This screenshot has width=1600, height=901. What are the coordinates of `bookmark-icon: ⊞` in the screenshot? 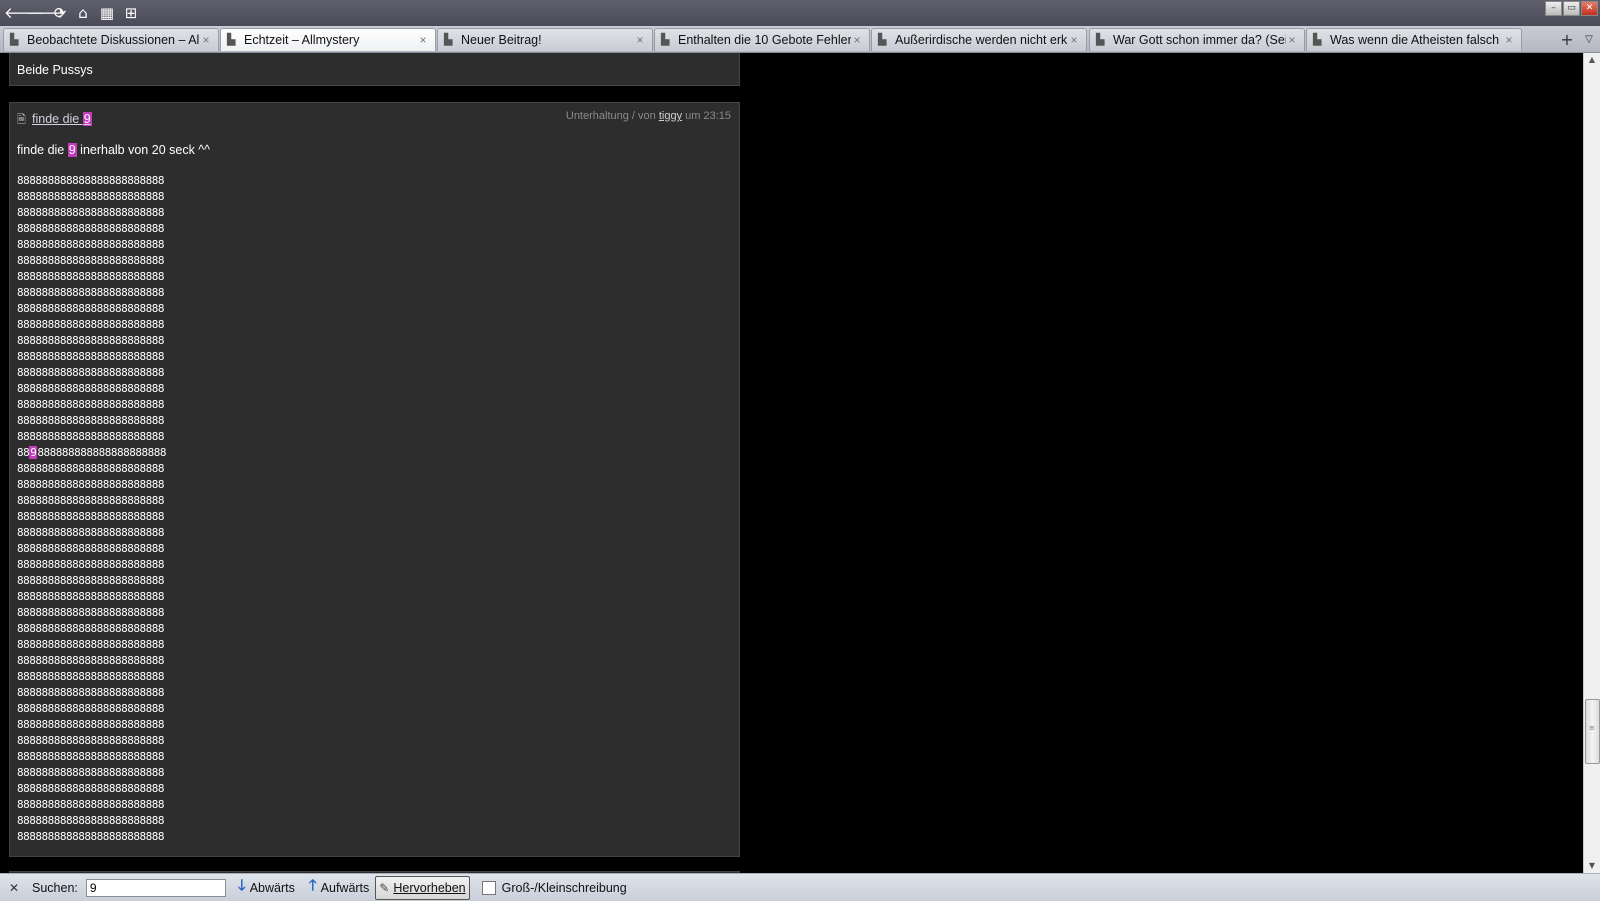 It's located at (131, 13).